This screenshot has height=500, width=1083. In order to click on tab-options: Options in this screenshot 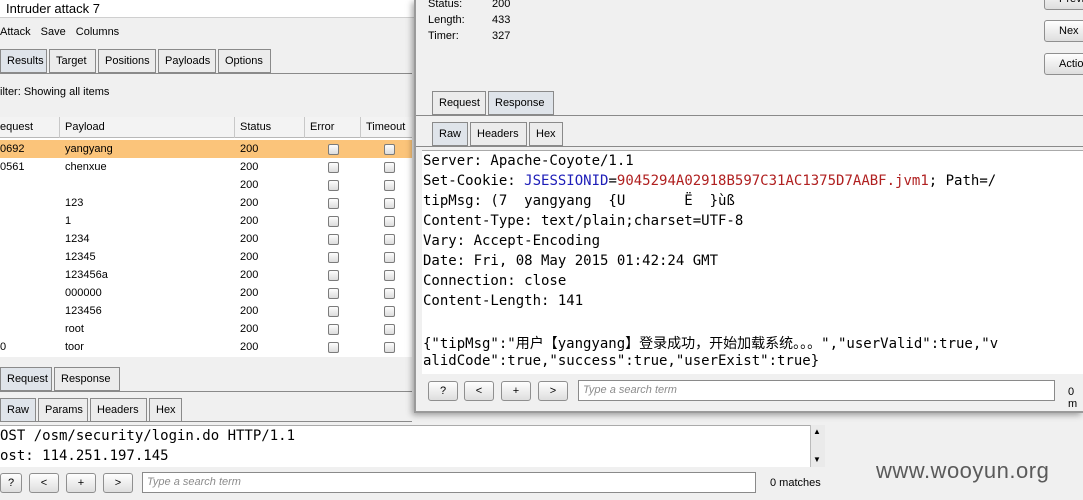, I will do `click(244, 61)`.